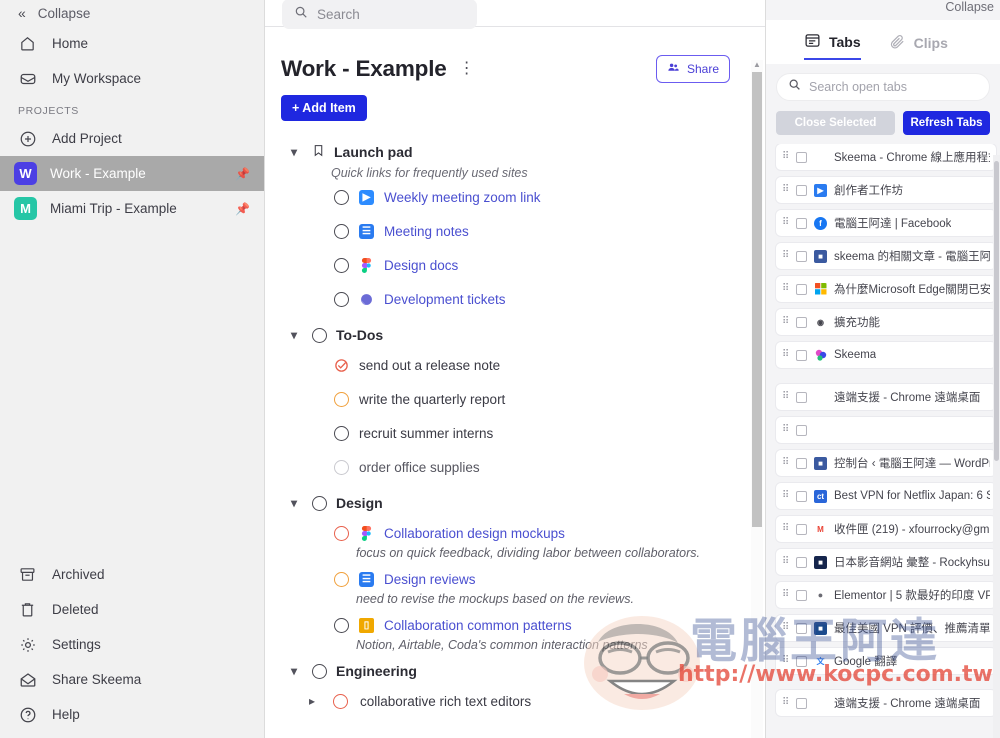 This screenshot has width=1000, height=738. Describe the element at coordinates (886, 562) in the screenshot. I see `tab-row: ⠿ ■ 日本影音網站 彙整 - Rockyhsu` at that location.